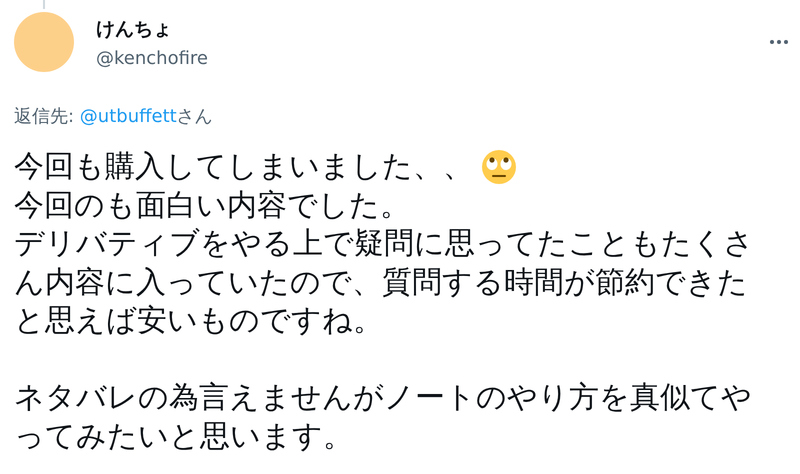 The height and width of the screenshot is (474, 800). I want to click on tweet-text-line: ん内容に入っていたので、質問する時間が節約できた, so click(381, 283).